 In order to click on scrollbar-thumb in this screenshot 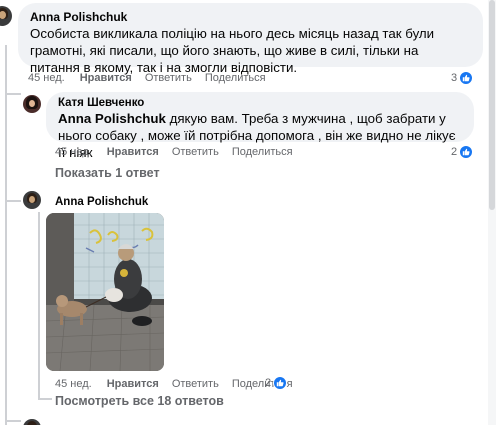, I will do `click(492, 105)`.